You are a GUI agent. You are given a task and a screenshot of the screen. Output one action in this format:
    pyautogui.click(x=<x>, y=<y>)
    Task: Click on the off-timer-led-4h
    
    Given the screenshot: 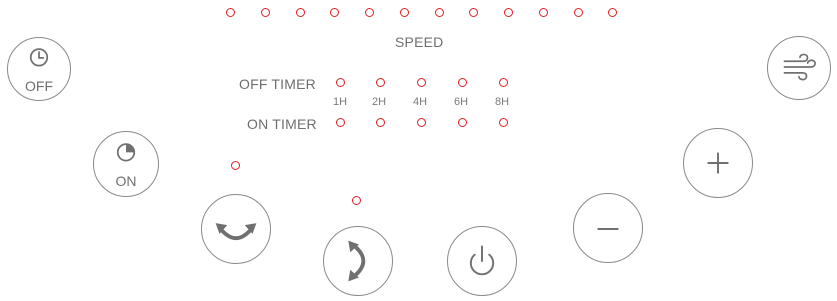 What is the action you would take?
    pyautogui.click(x=421, y=82)
    